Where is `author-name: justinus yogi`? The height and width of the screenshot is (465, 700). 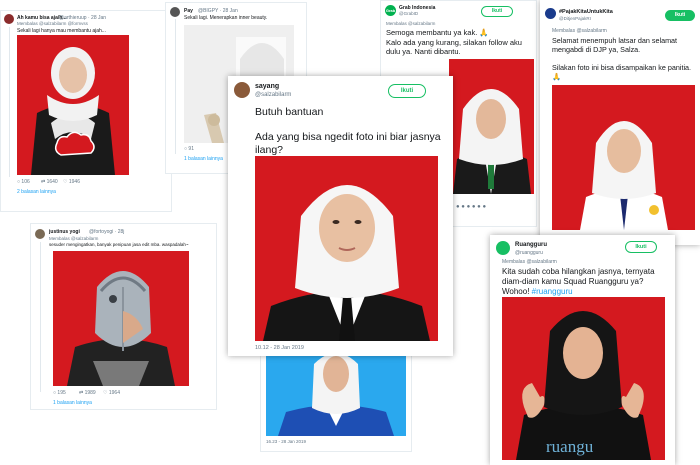
author-name: justinus yogi is located at coordinates (64, 232).